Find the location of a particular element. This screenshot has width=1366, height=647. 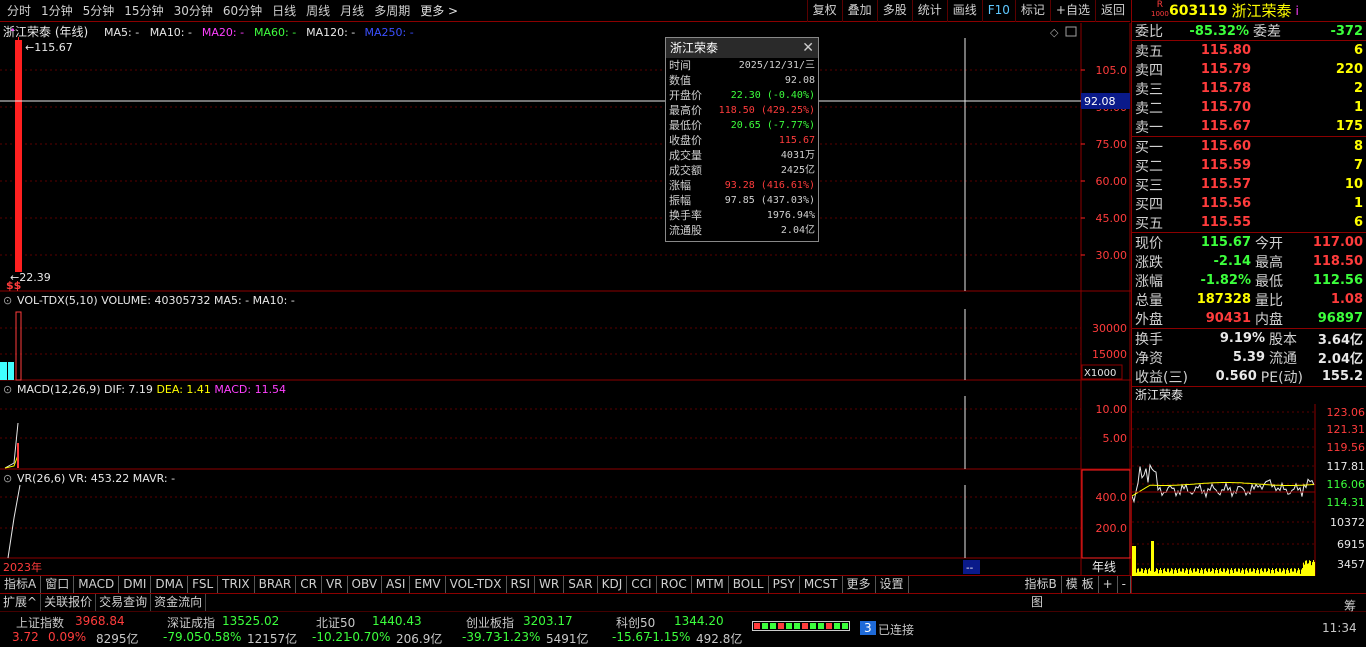

popup-row: 最高价 118.50 (429.25%) is located at coordinates (742, 110).